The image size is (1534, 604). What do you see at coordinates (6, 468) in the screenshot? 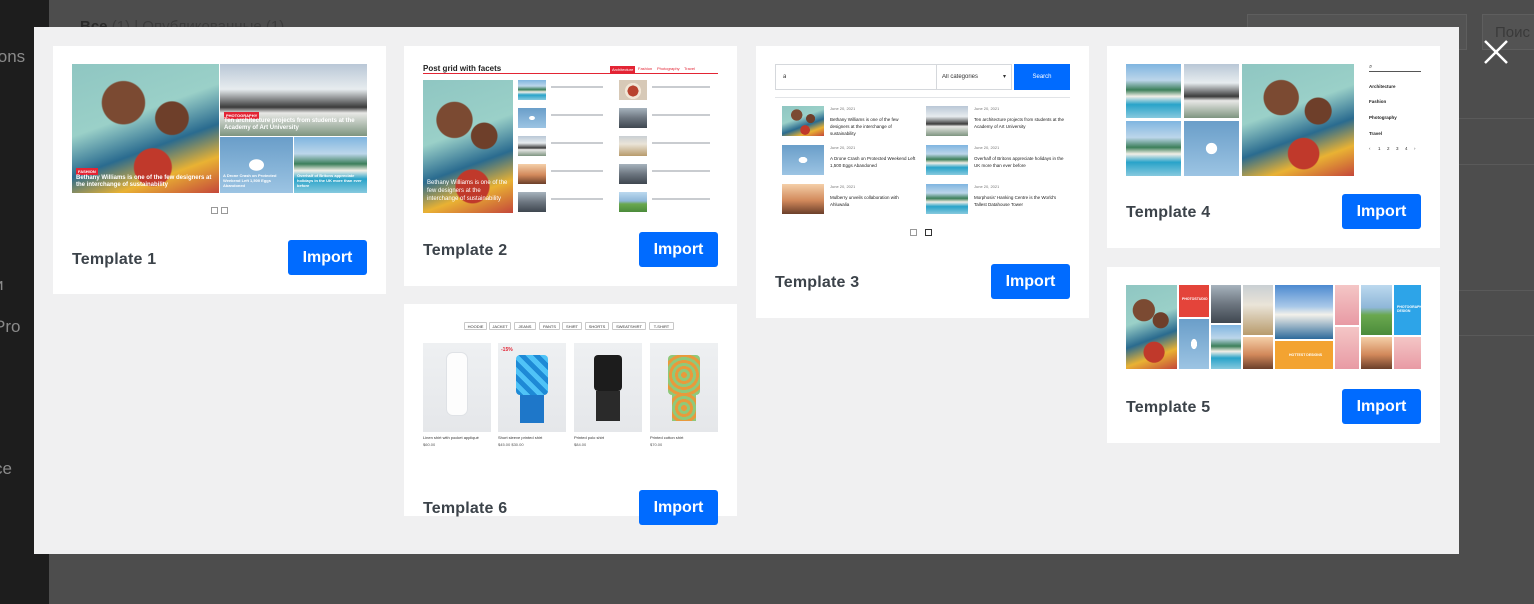
I see `sidebar-fragment: ce` at bounding box center [6, 468].